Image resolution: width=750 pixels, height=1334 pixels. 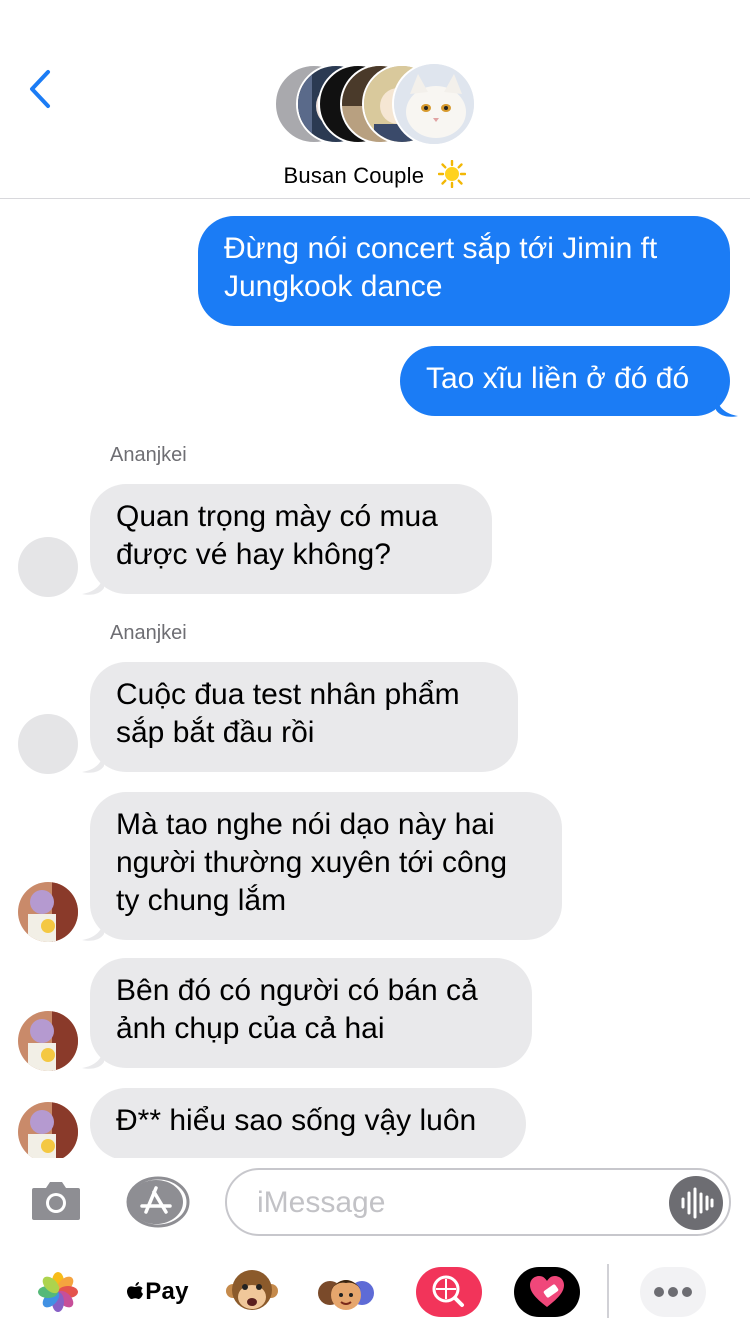 I want to click on apple-logo-icon, so click(x=135, y=1290).